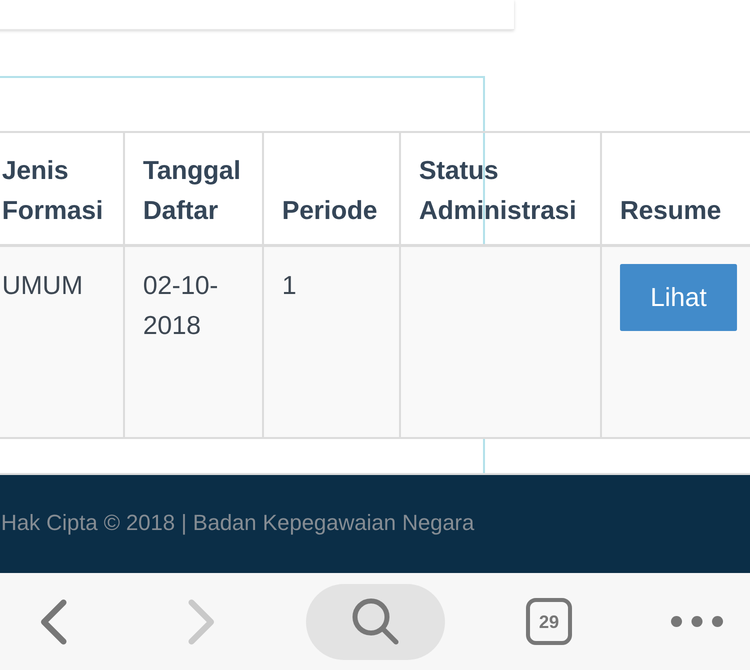 This screenshot has height=670, width=750. What do you see at coordinates (193, 341) in the screenshot?
I see `table-cell: 02-10-2018` at bounding box center [193, 341].